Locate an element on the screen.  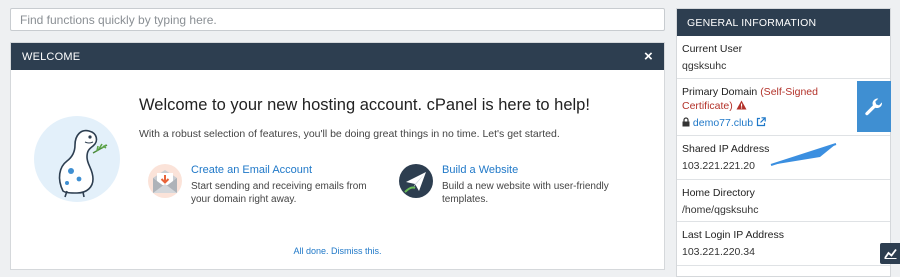
lock-icon is located at coordinates (686, 122).